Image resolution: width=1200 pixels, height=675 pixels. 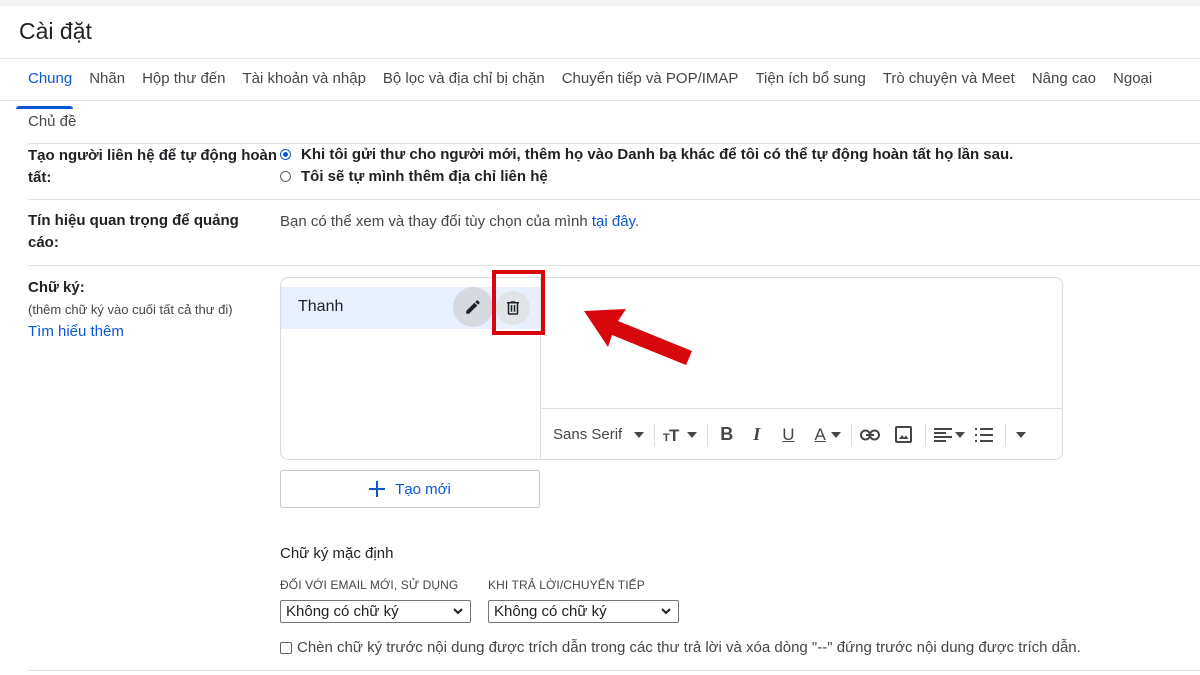 What do you see at coordinates (414, 176) in the screenshot?
I see `autocomplete-option-manual: Tôi sẽ tự mình thêm địa chỉ liên hệ` at bounding box center [414, 176].